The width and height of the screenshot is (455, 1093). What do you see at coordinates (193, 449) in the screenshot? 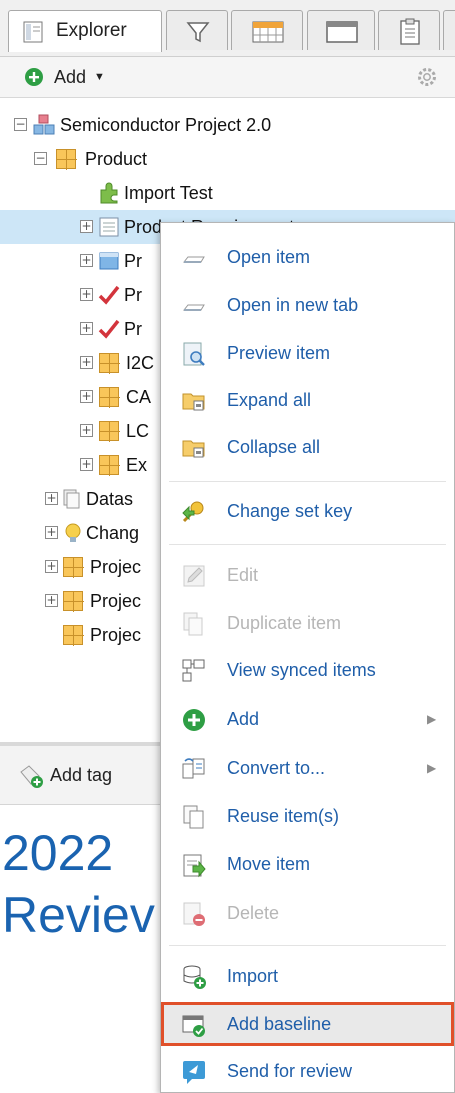
I see `collapse-folder-icon` at bounding box center [193, 449].